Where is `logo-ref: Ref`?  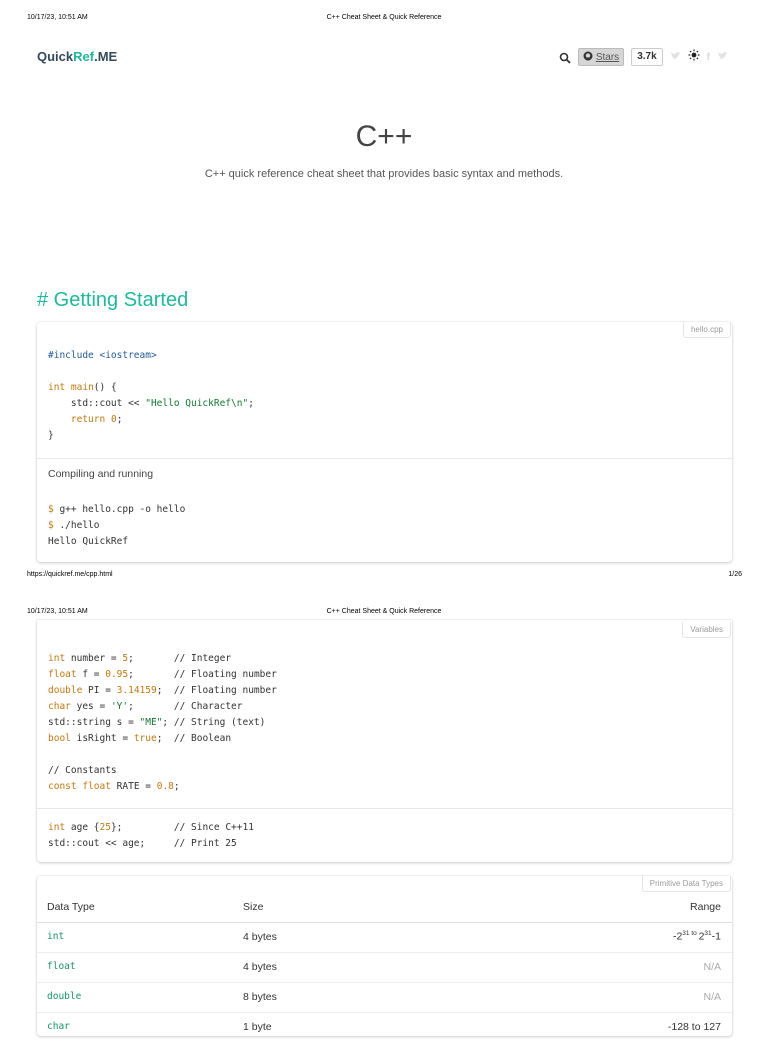 logo-ref: Ref is located at coordinates (84, 56).